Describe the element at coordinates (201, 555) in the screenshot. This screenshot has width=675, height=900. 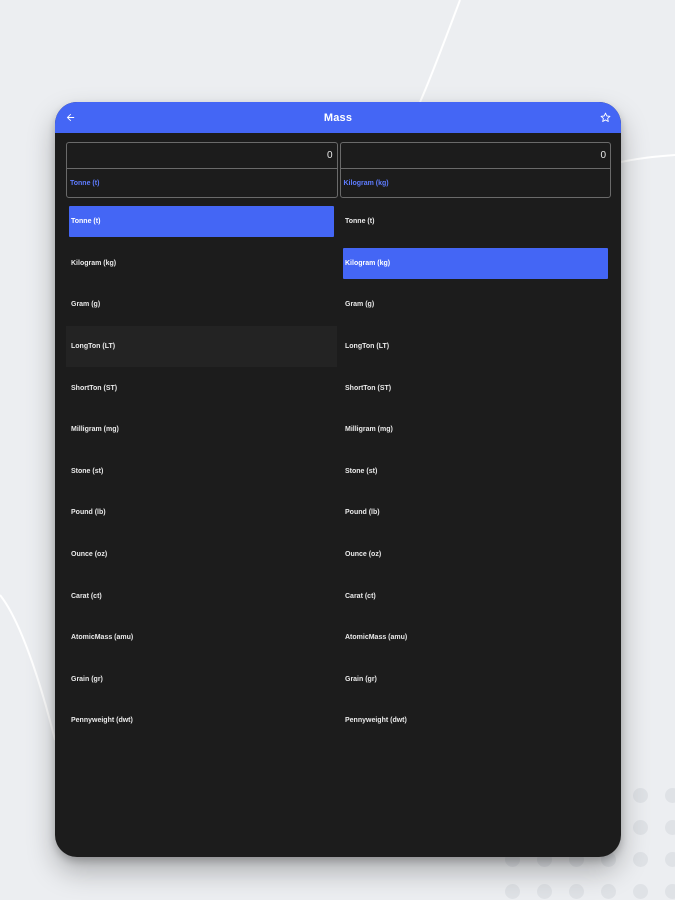
I see `from-unit-item: Ounce (oz)` at that location.